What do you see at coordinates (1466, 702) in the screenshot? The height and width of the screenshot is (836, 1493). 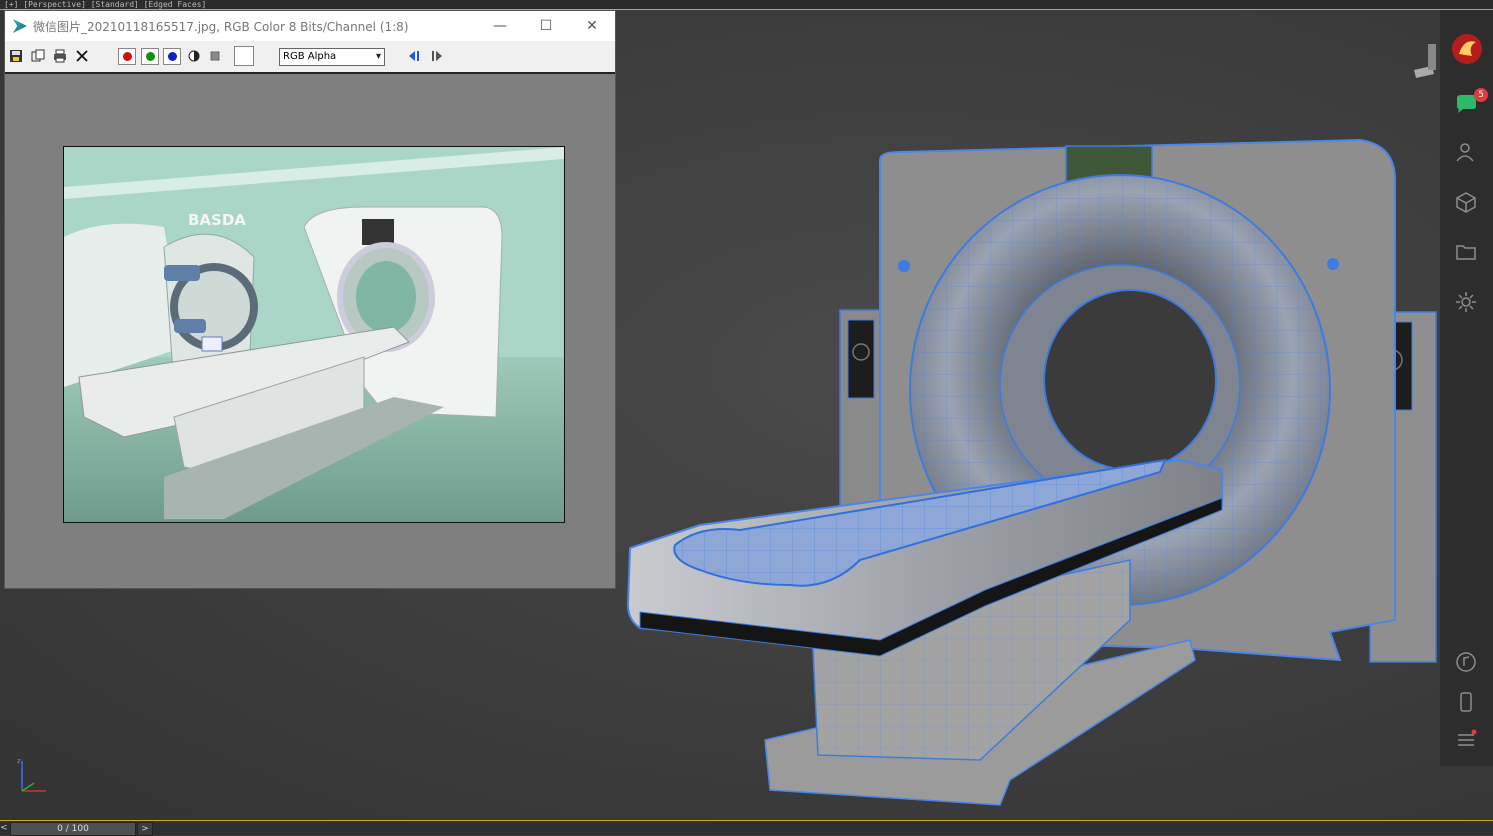 I see `phone-icon` at bounding box center [1466, 702].